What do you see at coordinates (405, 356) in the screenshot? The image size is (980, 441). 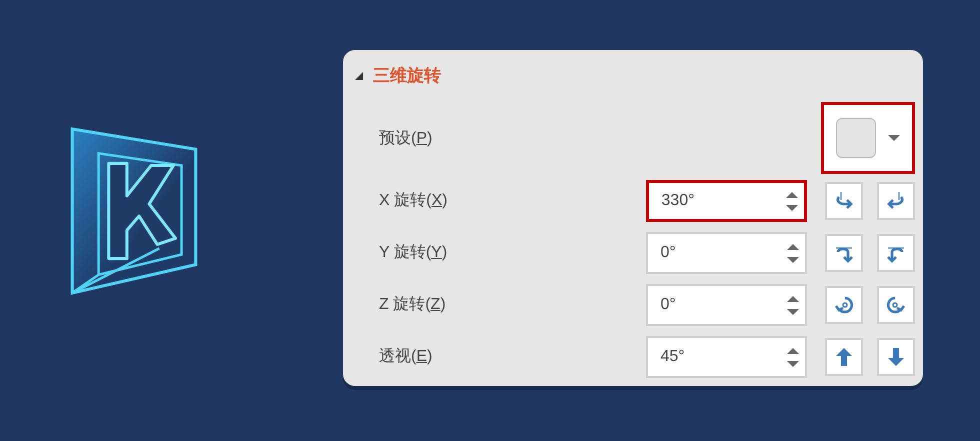 I see `field-label: 透视(E)` at bounding box center [405, 356].